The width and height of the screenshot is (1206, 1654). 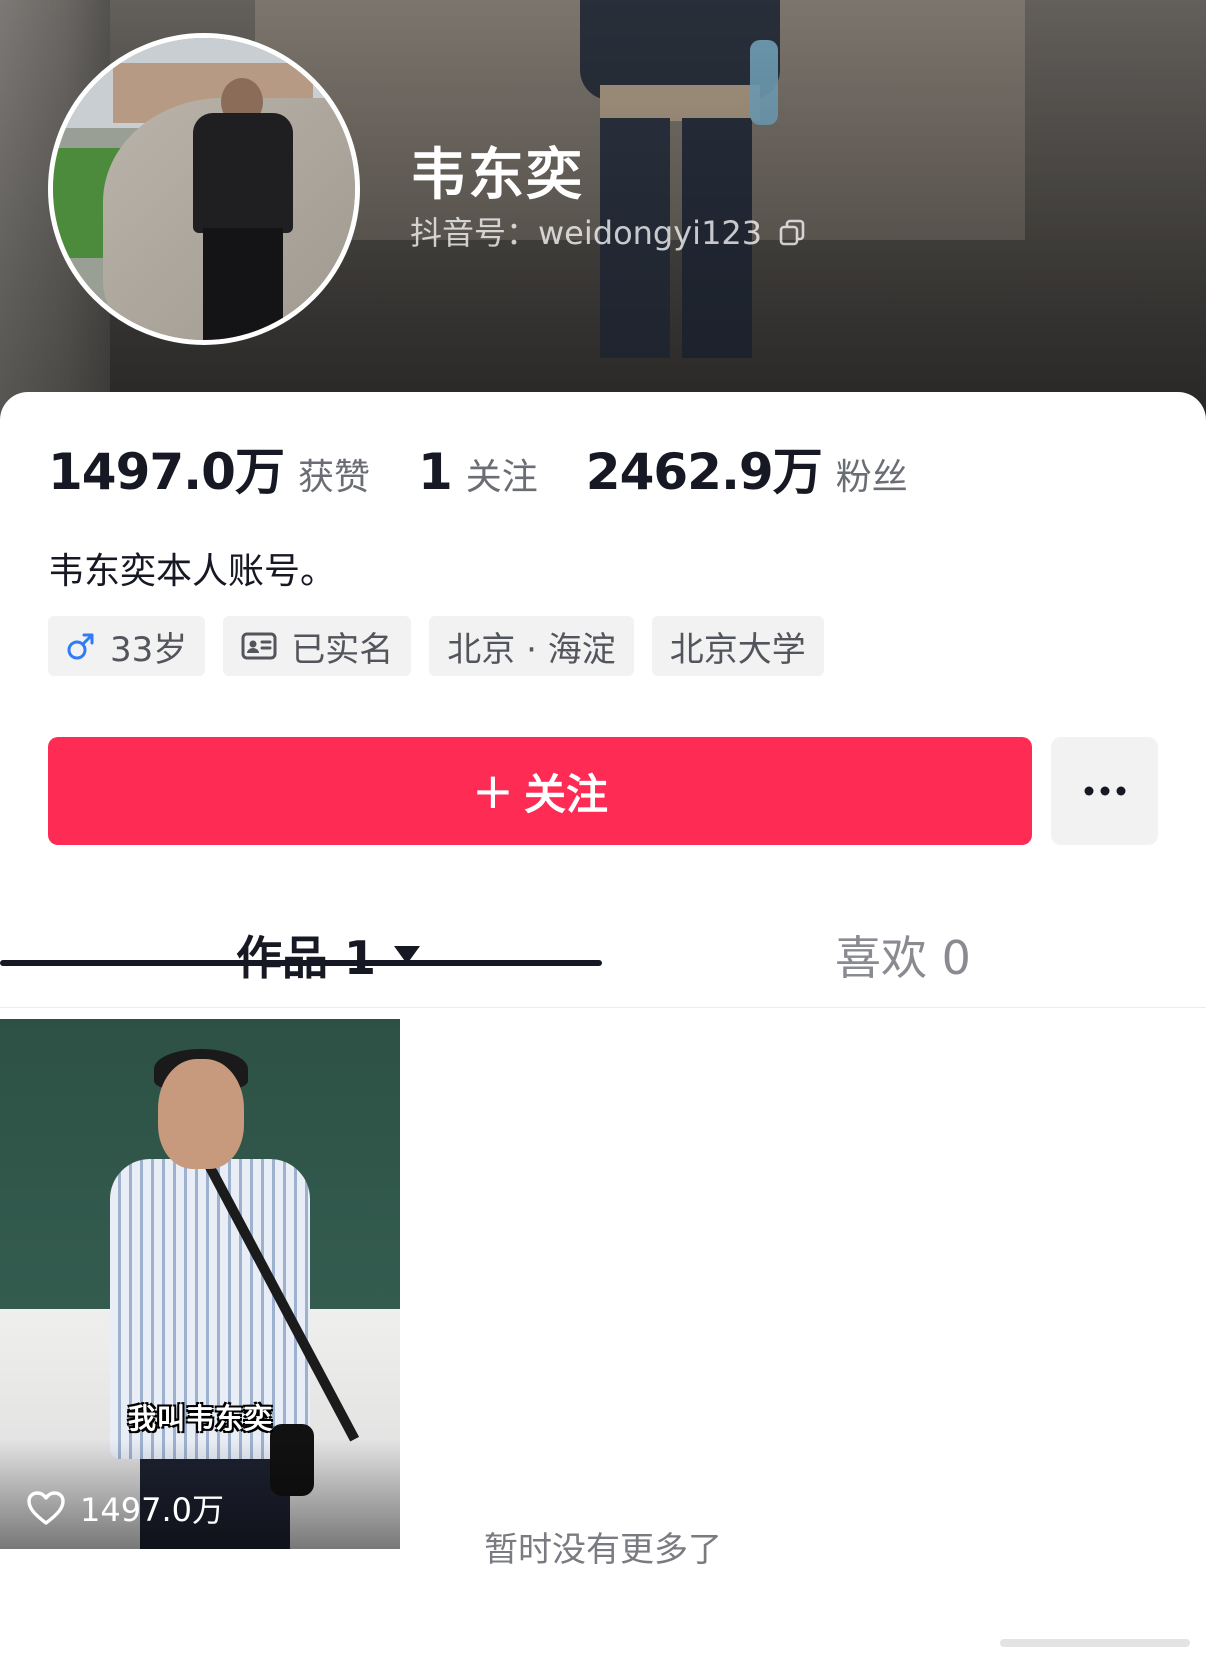 What do you see at coordinates (565, 794) in the screenshot?
I see `follow-button-label: 关注` at bounding box center [565, 794].